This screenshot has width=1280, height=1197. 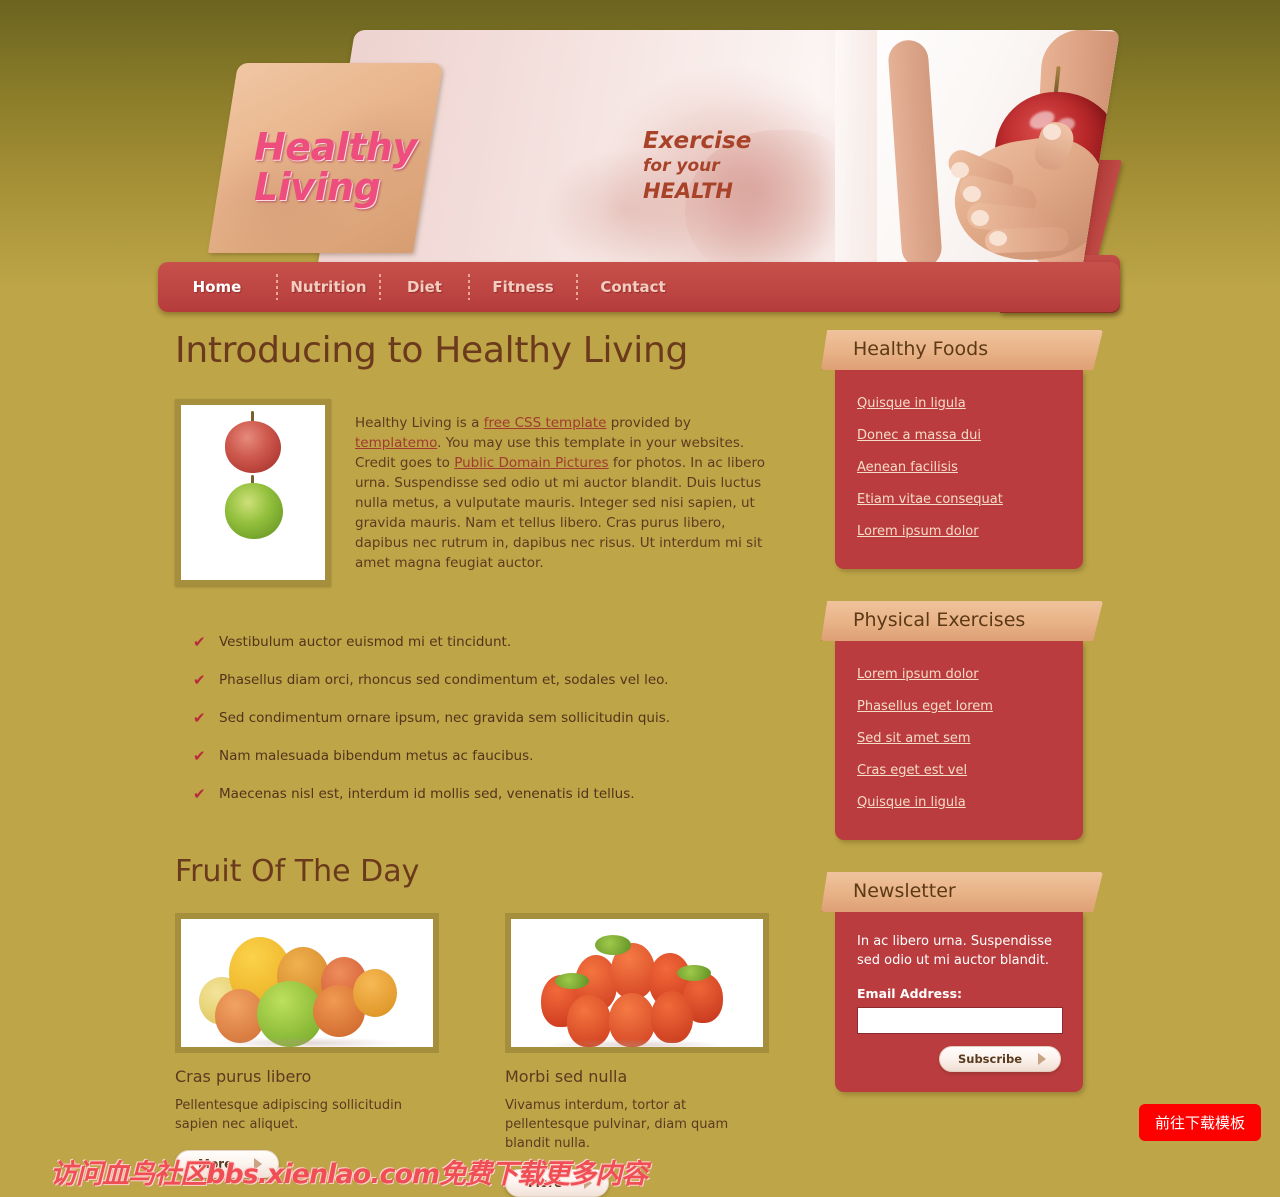 What do you see at coordinates (253, 447) in the screenshot?
I see `apple-red` at bounding box center [253, 447].